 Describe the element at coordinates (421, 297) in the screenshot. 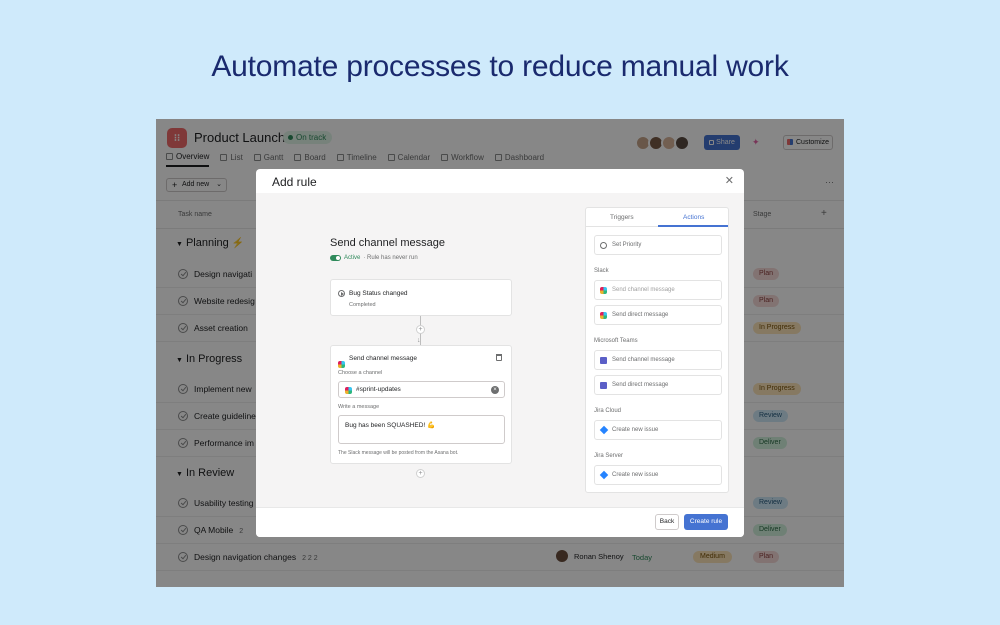

I see `trigger-card: Bug Status changed Completed` at that location.